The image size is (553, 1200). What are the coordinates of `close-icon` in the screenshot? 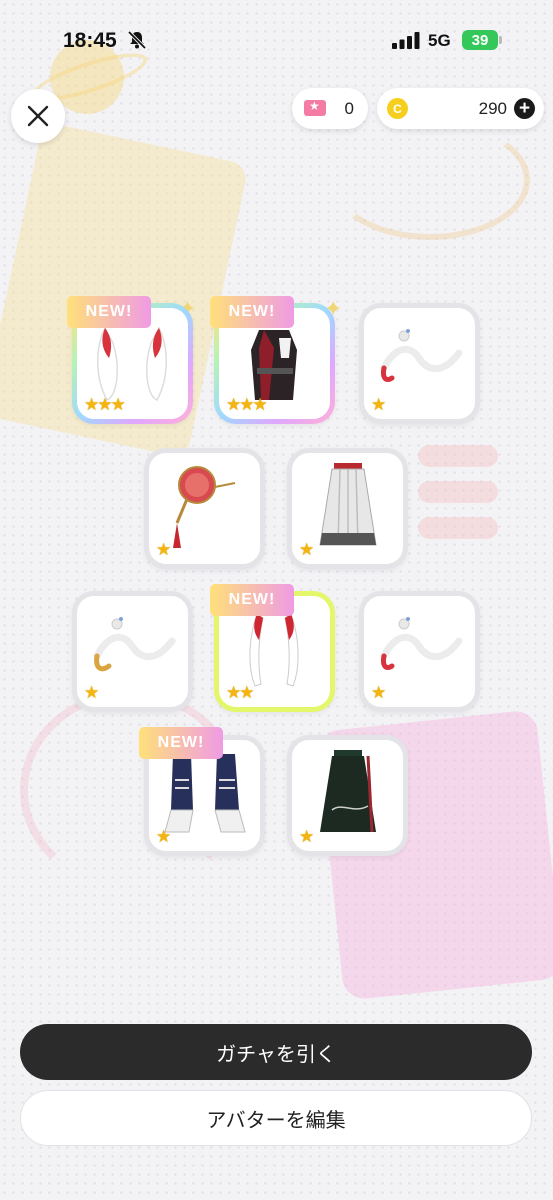 It's located at (38, 116).